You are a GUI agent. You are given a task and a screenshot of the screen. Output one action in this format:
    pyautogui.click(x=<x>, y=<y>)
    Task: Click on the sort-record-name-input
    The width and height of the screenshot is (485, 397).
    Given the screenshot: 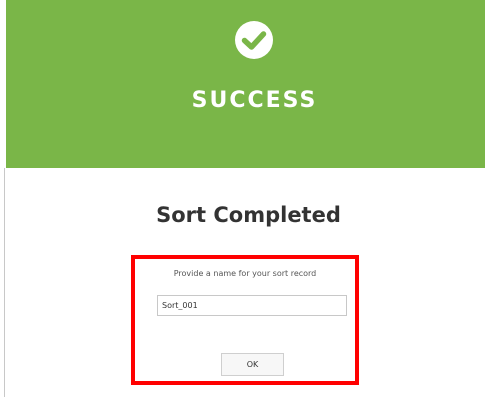 What is the action you would take?
    pyautogui.click(x=252, y=305)
    